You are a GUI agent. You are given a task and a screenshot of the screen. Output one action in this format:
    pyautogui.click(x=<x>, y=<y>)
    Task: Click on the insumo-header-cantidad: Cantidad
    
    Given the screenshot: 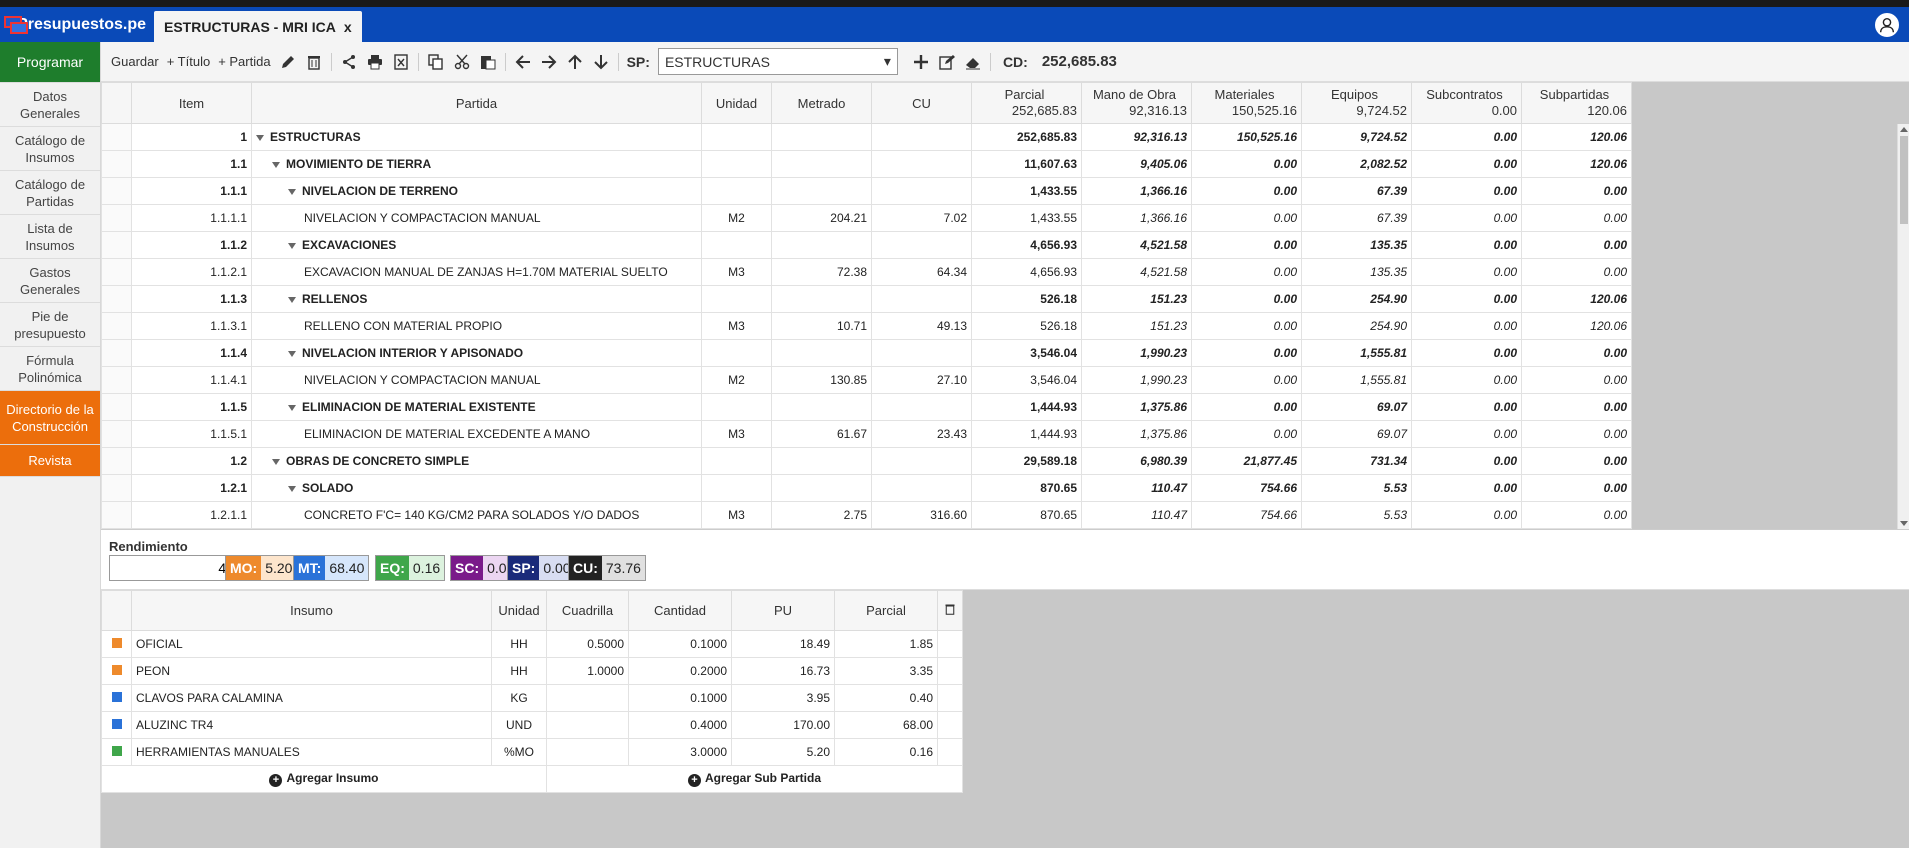 What is the action you would take?
    pyautogui.click(x=680, y=610)
    